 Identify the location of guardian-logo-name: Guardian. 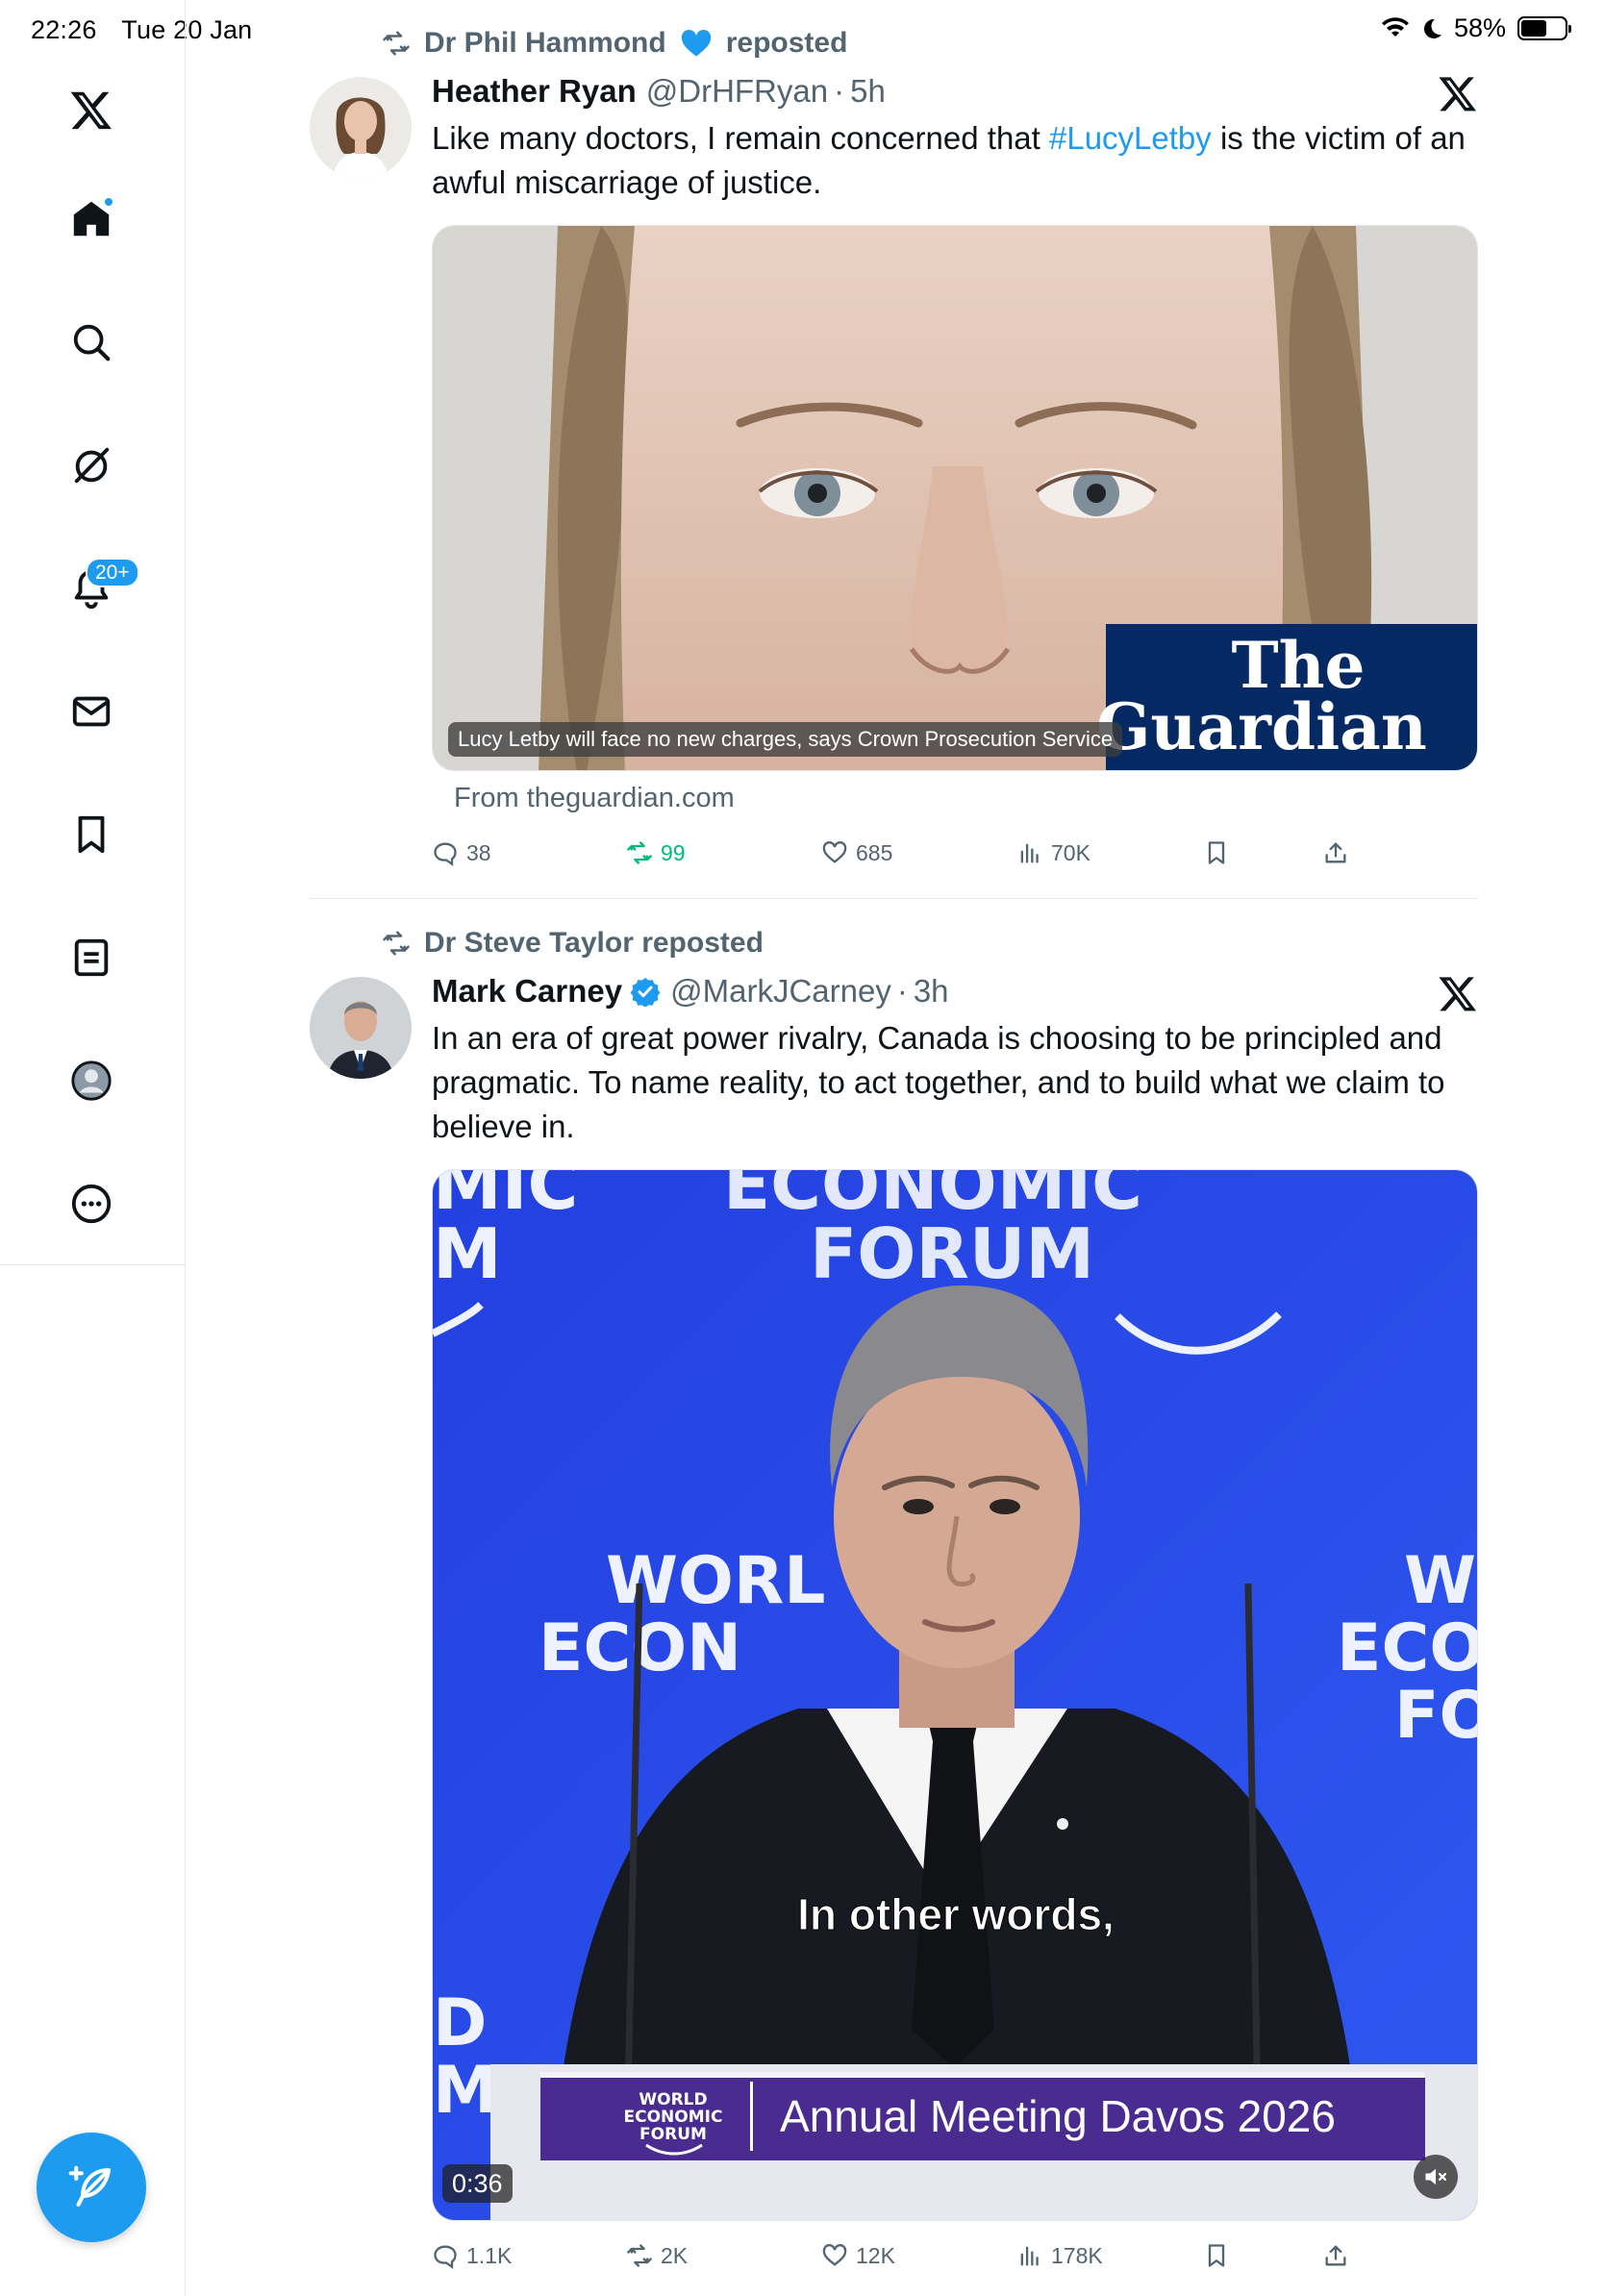
(1261, 726).